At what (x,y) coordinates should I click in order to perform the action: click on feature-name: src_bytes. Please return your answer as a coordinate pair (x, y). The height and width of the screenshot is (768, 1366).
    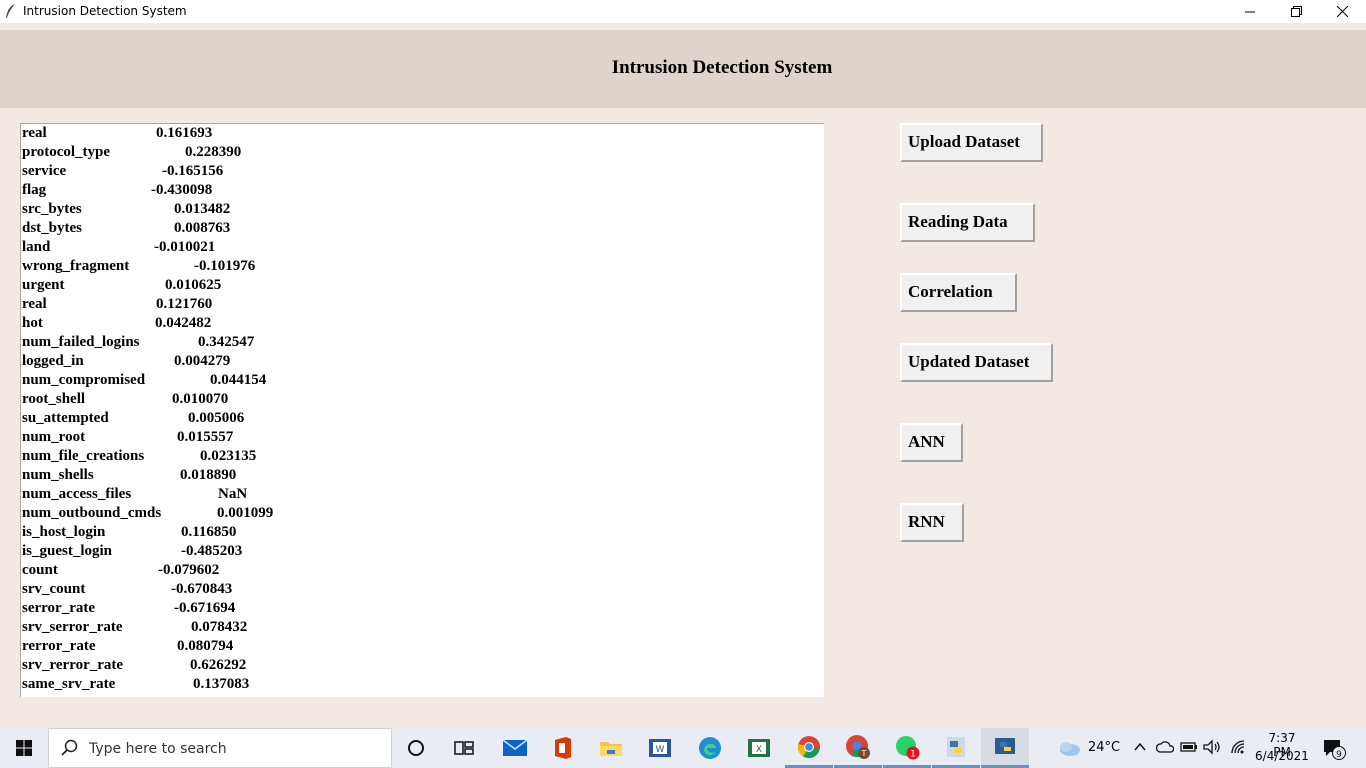
    Looking at the image, I should click on (52, 209).